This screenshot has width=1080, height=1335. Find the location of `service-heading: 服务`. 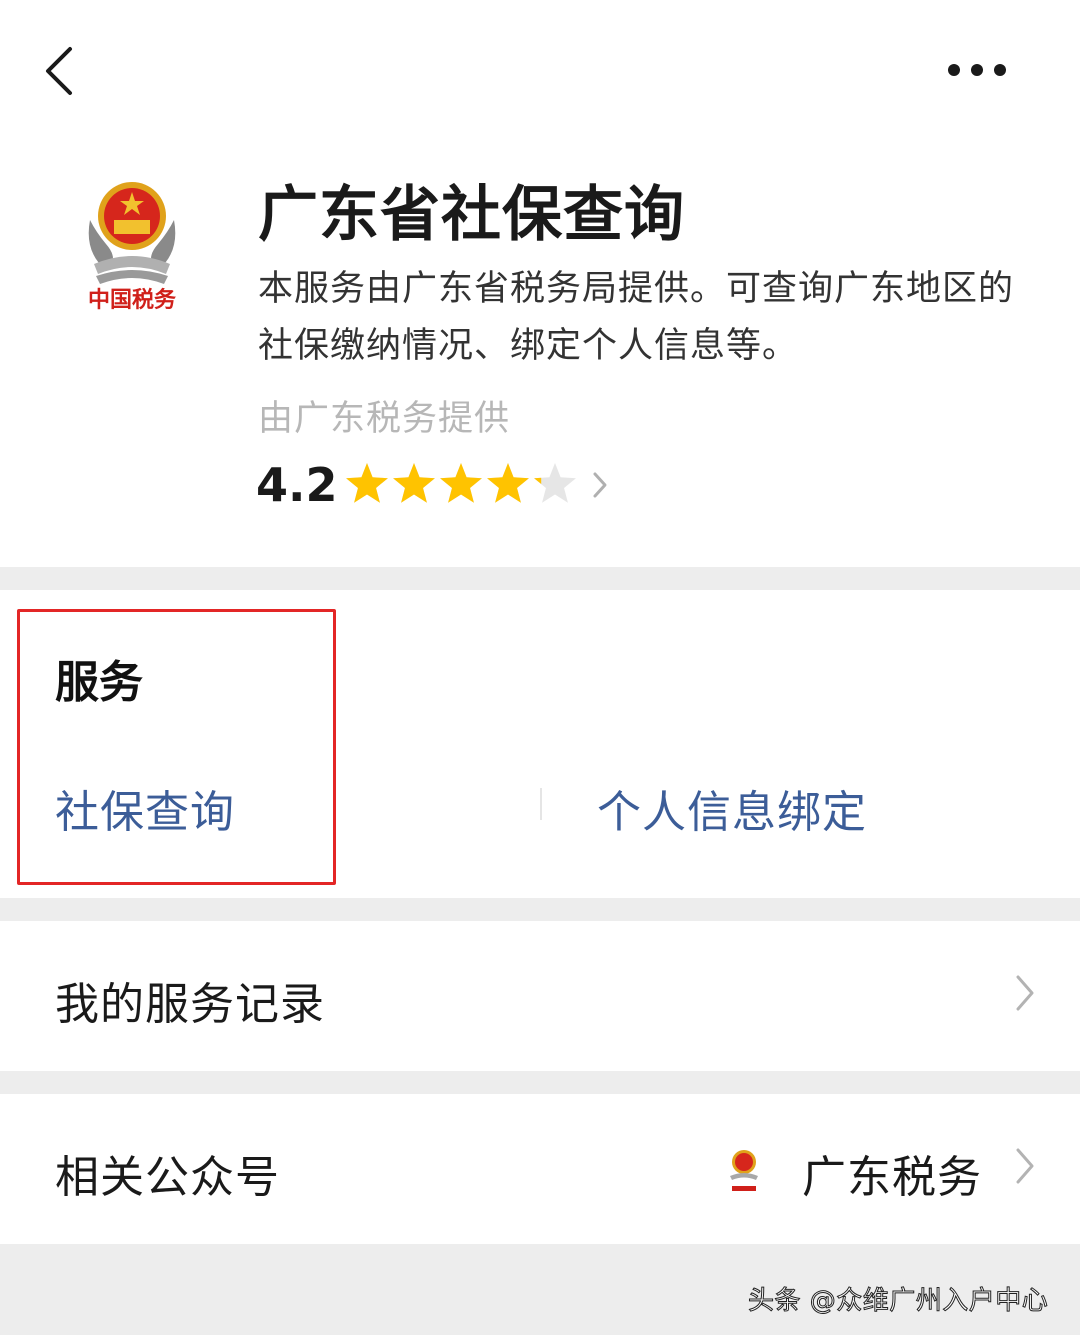

service-heading: 服务 is located at coordinates (99, 682).